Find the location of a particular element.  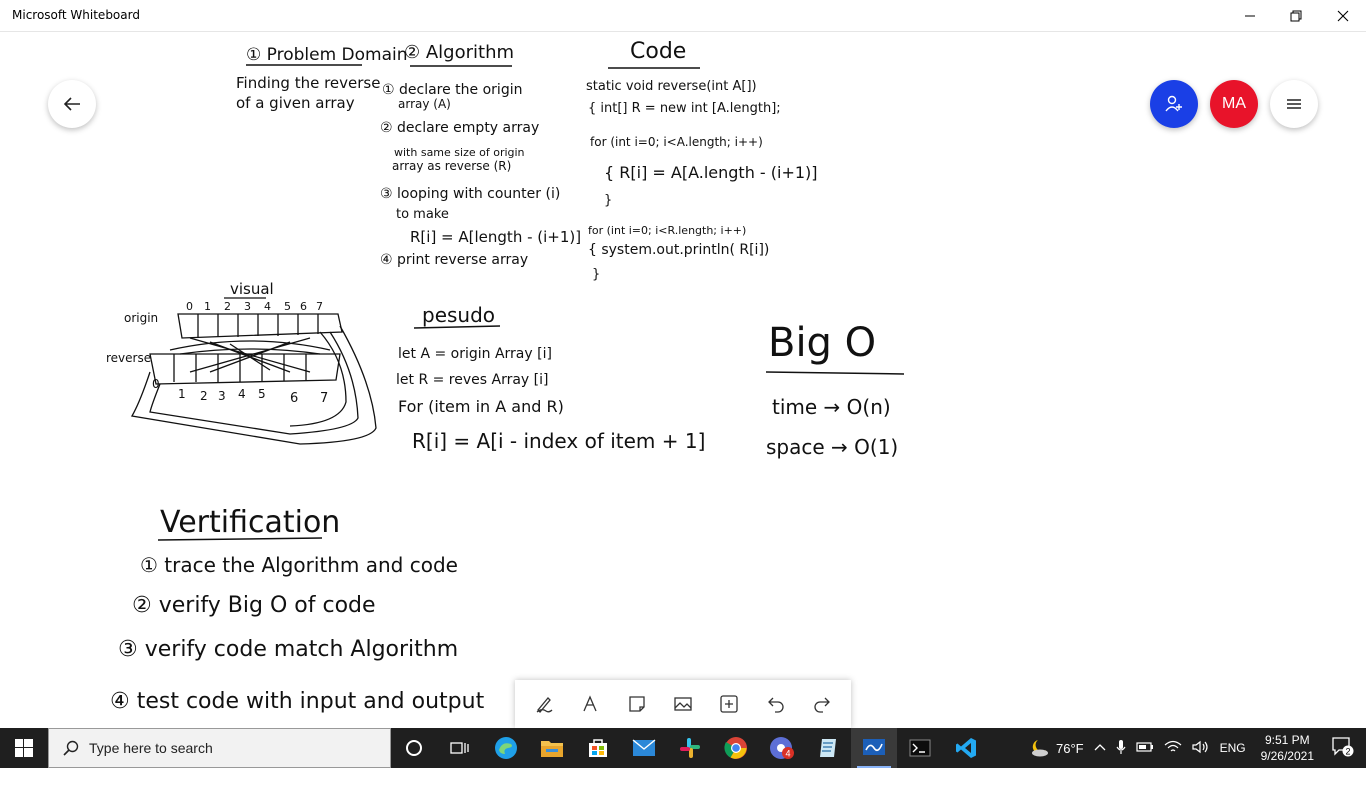

microphone-icon is located at coordinates (1121, 746).